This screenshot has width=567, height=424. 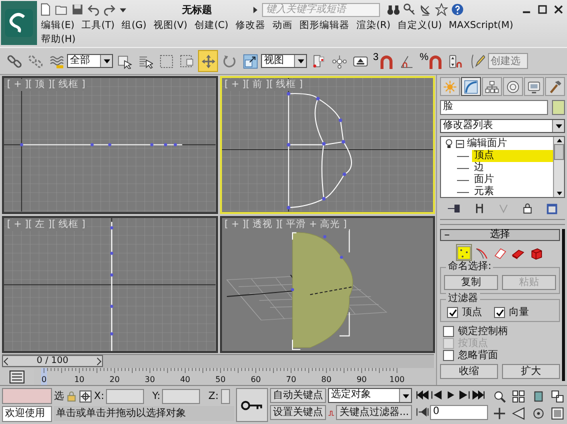 I want to click on dropdown-arrow-icon, so click(x=123, y=10).